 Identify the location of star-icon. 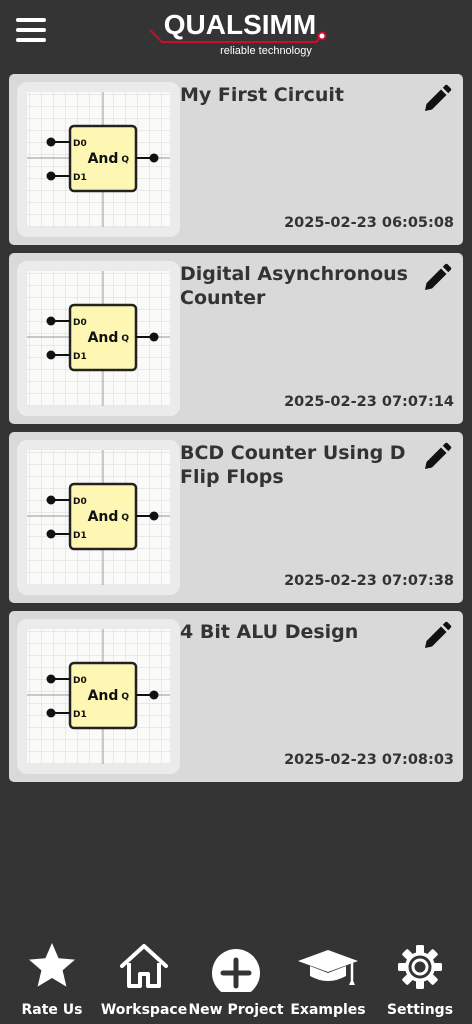
(52, 965).